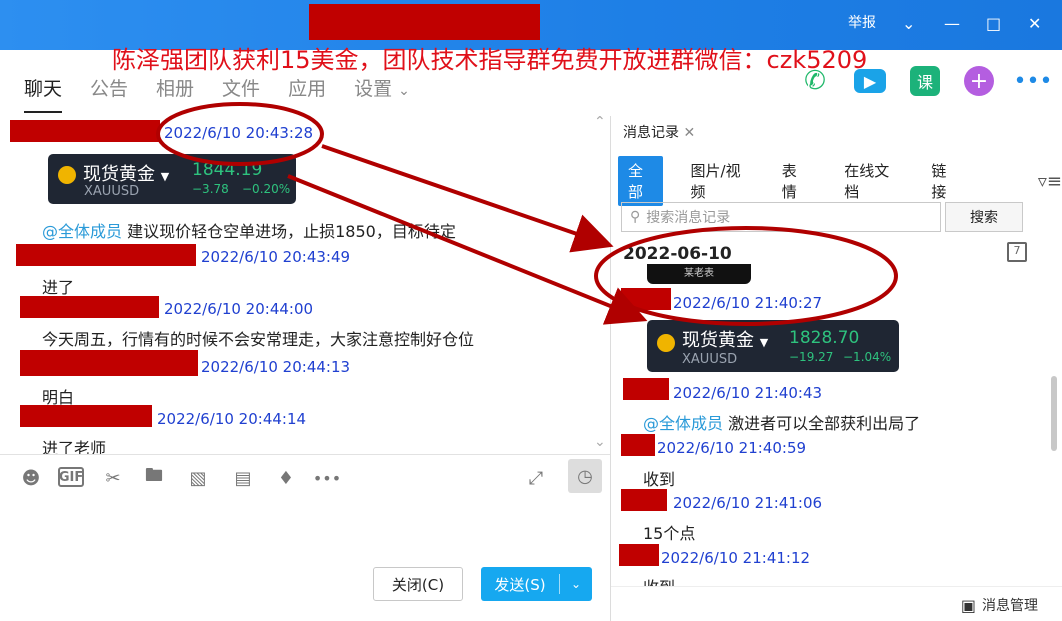 The width and height of the screenshot is (1062, 621). I want to click on history-search-input: ⚲ 搜索消息记录, so click(781, 217).